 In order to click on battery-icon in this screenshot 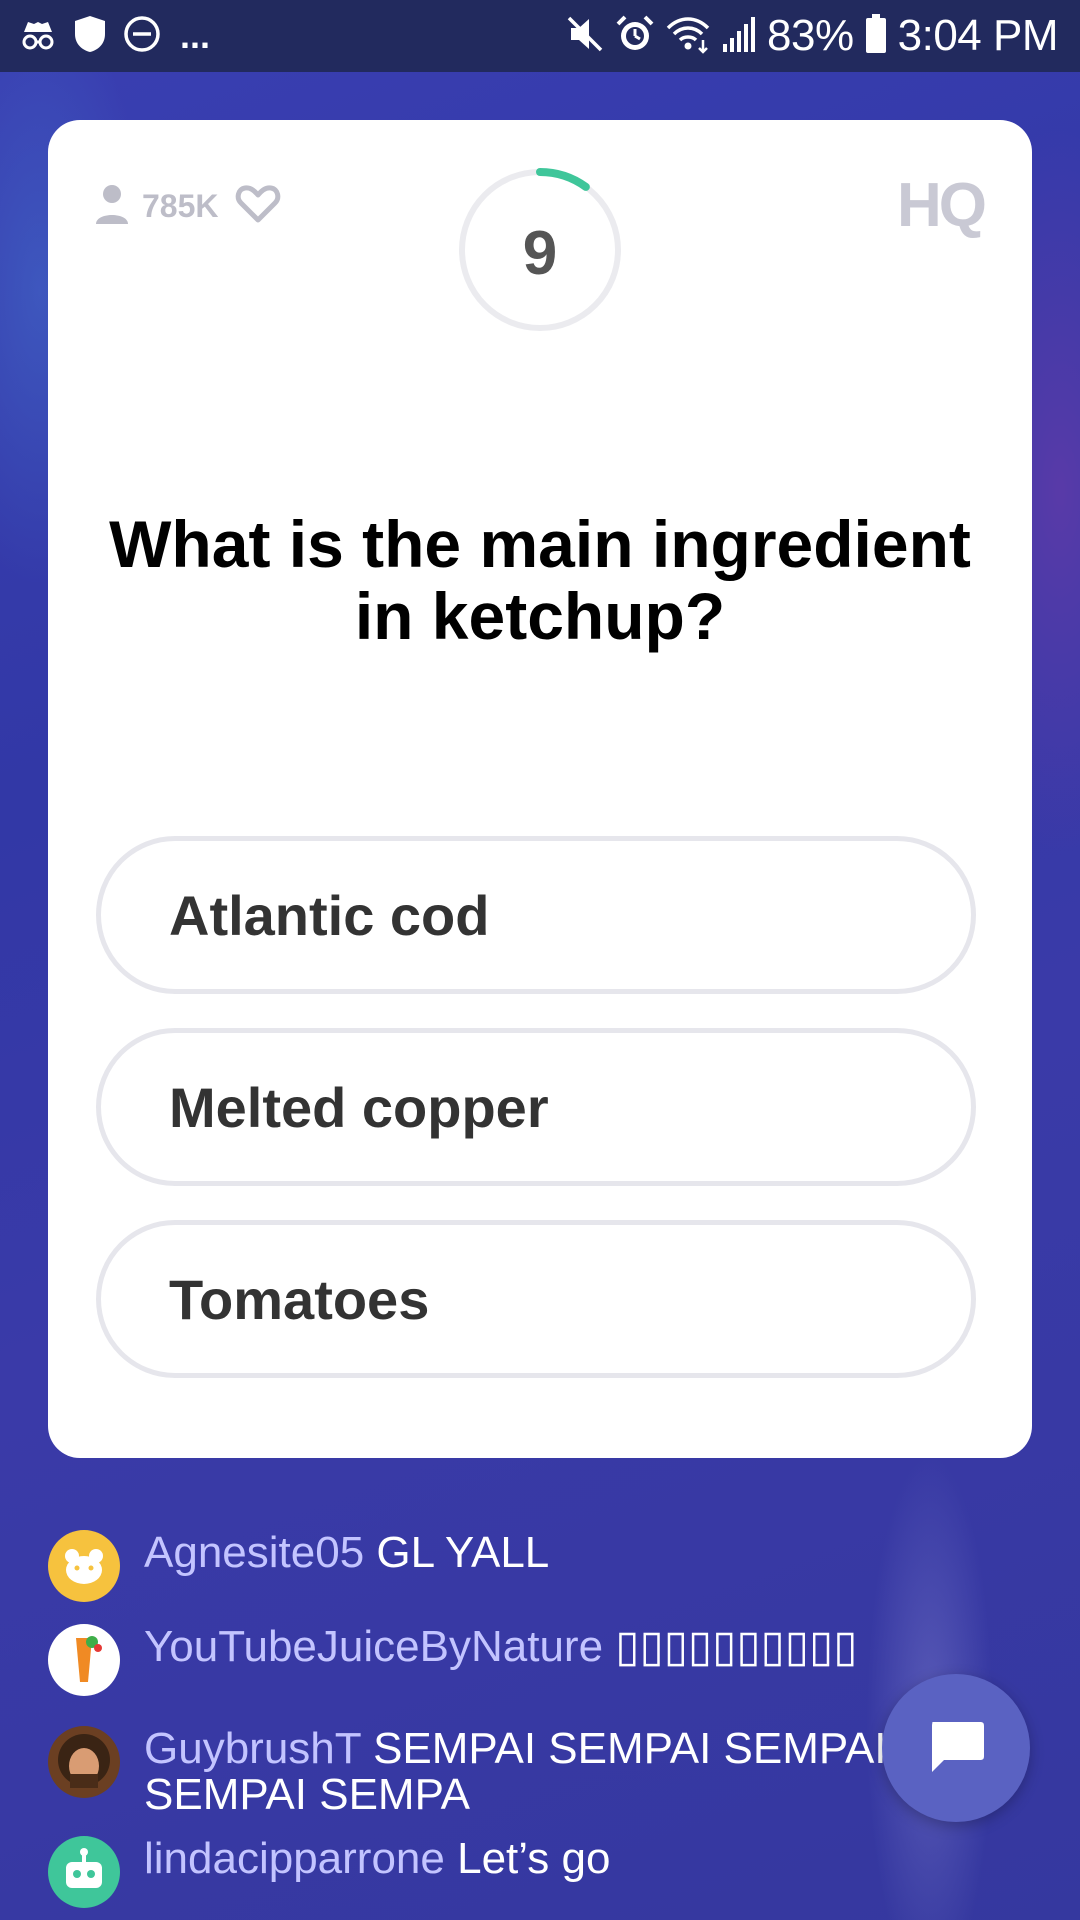, I will do `click(876, 36)`.